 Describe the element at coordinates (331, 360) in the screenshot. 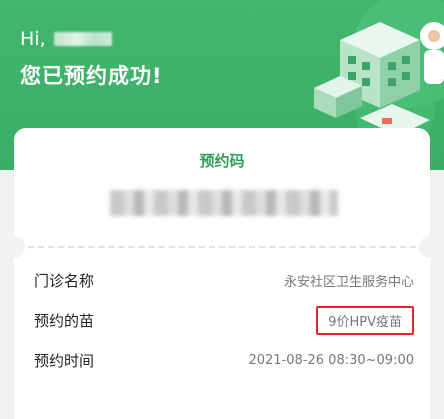

I see `time-value: 2021-08-26 08:30~09:00` at that location.